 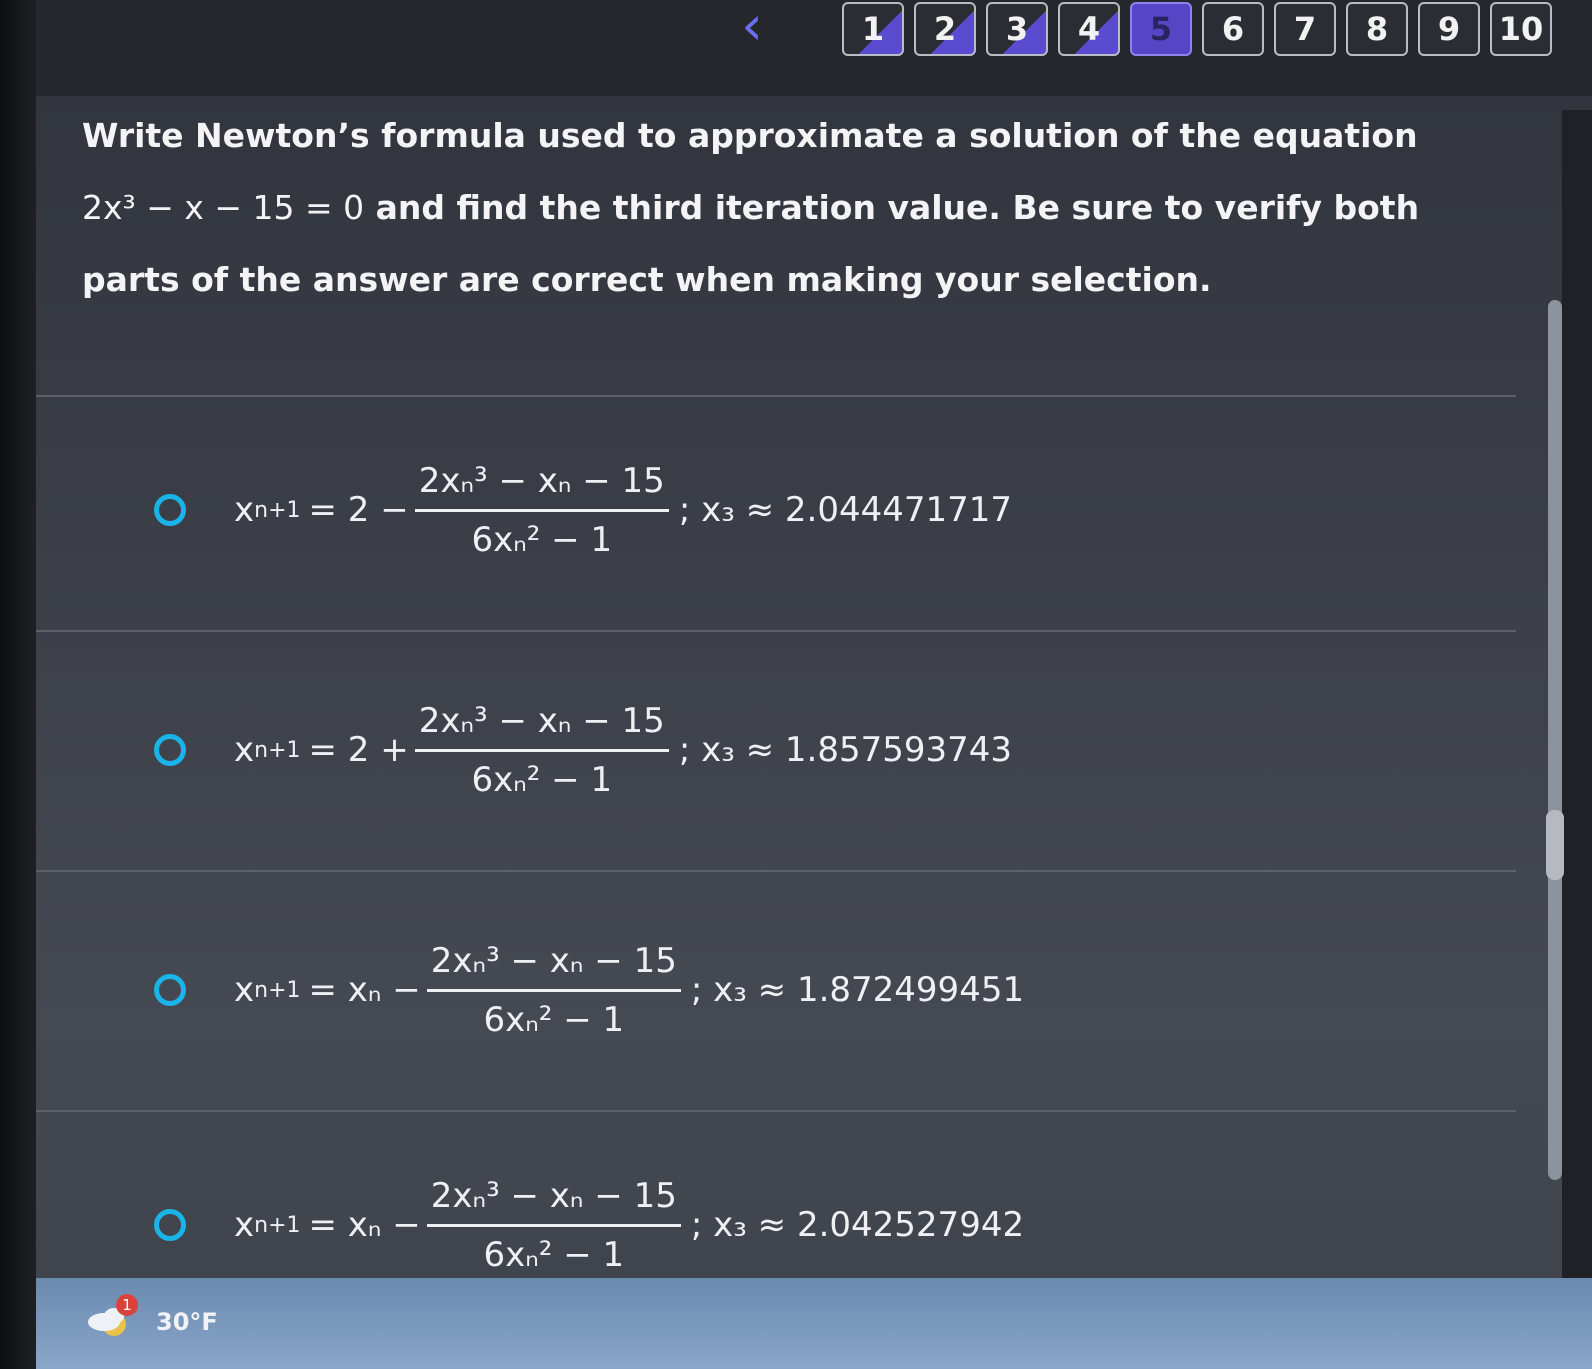 What do you see at coordinates (945, 29) in the screenshot?
I see `page-button-2: 2` at bounding box center [945, 29].